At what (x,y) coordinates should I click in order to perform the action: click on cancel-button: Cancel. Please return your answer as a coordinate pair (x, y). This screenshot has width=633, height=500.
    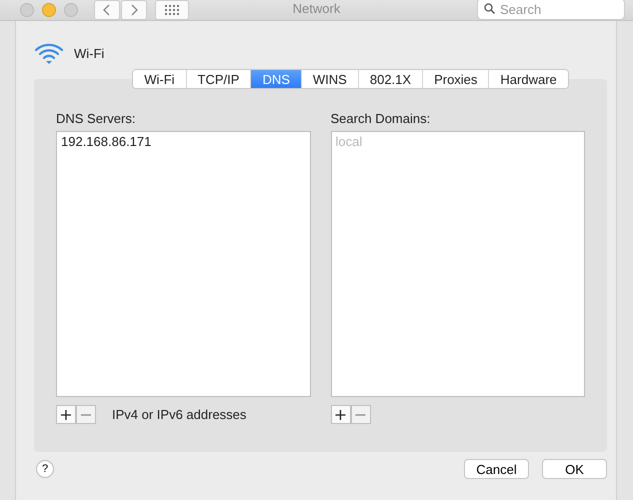
    Looking at the image, I should click on (496, 469).